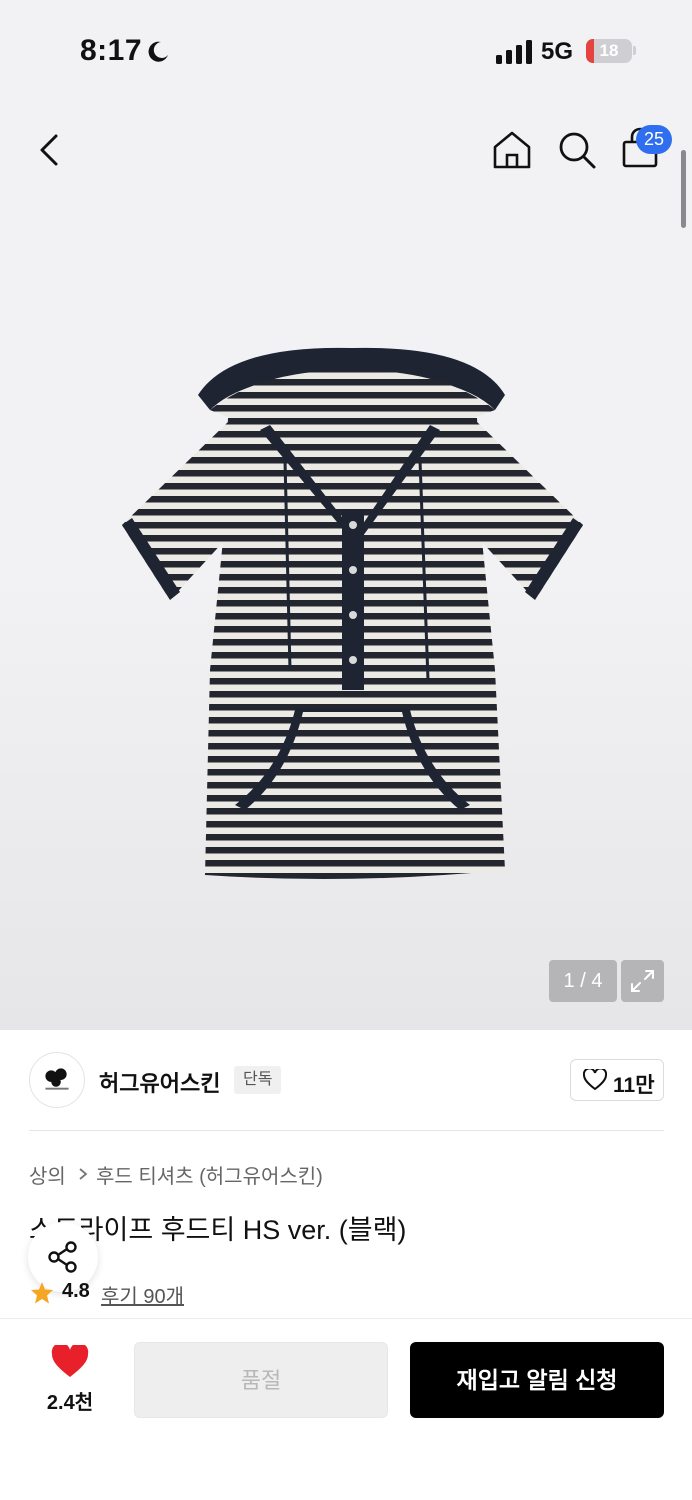  I want to click on scrollbar, so click(683, 189).